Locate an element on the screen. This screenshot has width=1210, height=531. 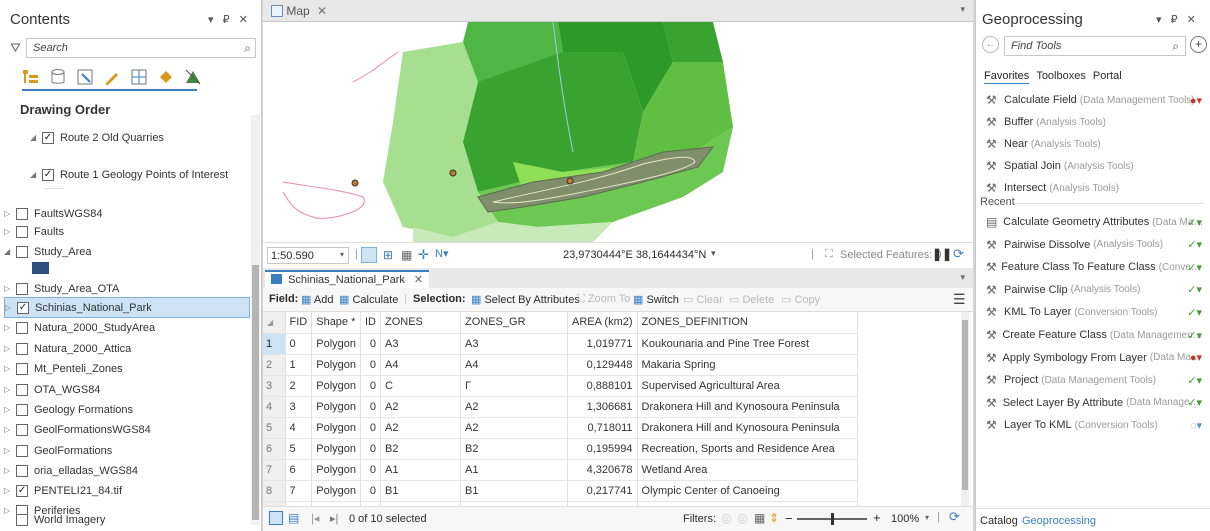
scale-selector: 1:50.590 ▾ is located at coordinates (308, 255).